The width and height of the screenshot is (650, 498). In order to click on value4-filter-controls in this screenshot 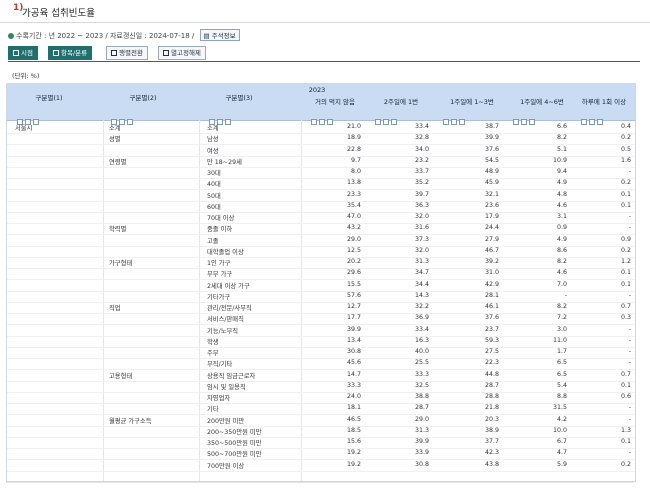, I will do `click(593, 117)`.